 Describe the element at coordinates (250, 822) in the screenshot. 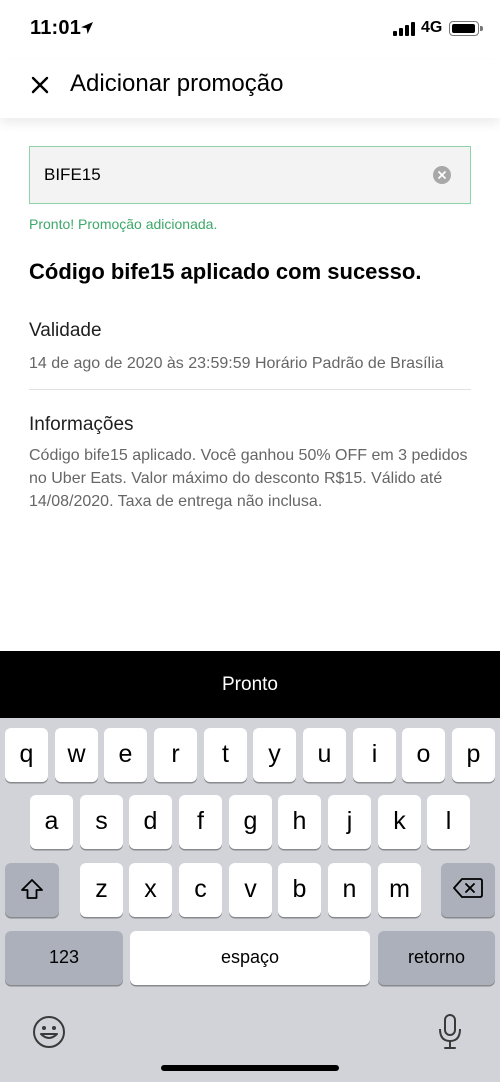

I see `key-g: g` at that location.